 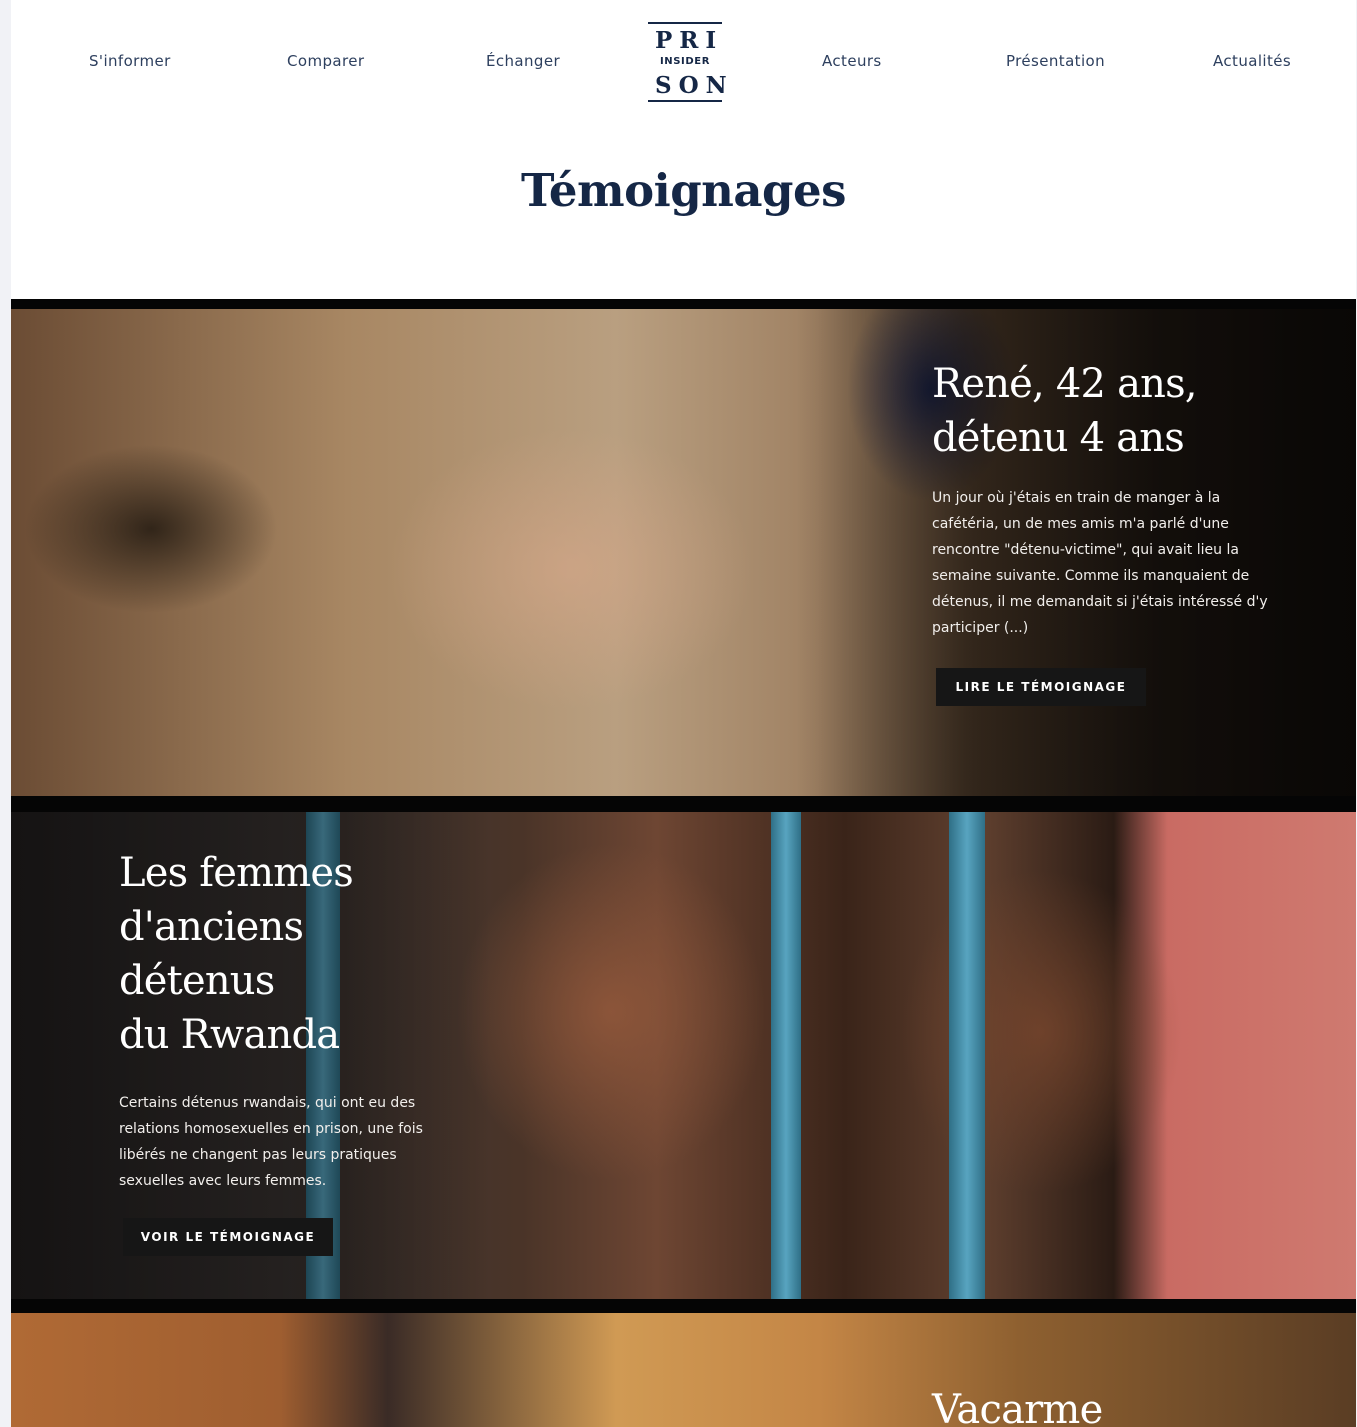 I want to click on story-title: Vacarme, so click(x=1017, y=1407).